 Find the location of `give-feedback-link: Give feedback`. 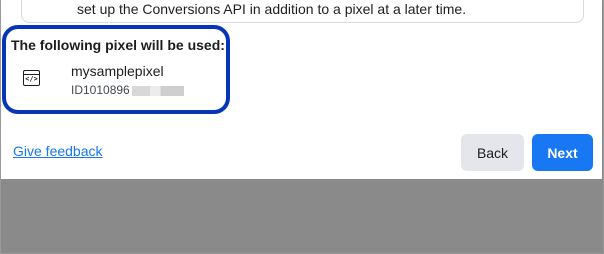

give-feedback-link: Give feedback is located at coordinates (58, 151).